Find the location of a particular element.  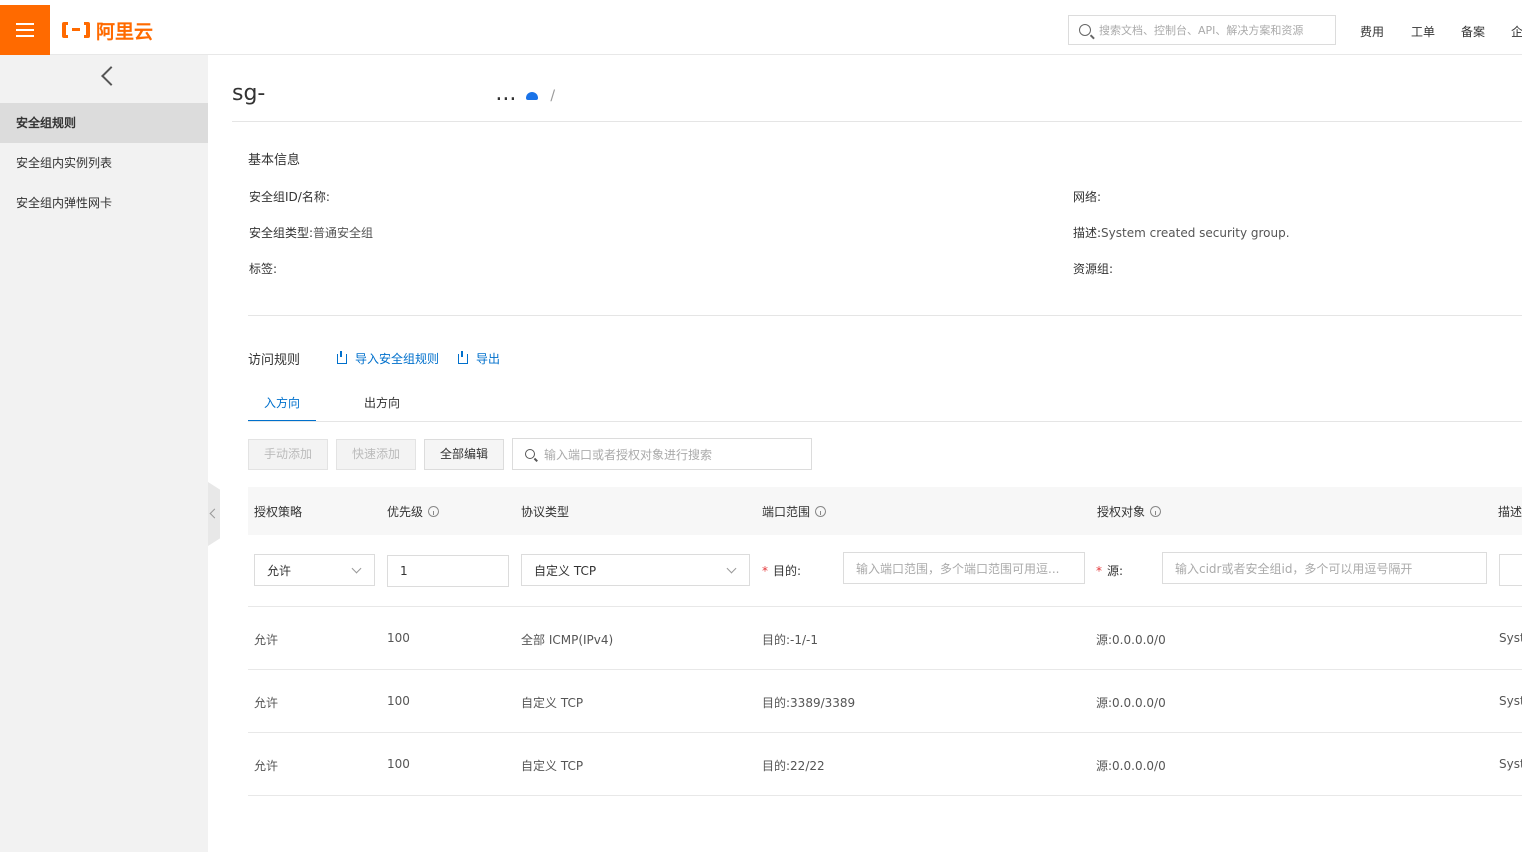

description-value: System created security group. is located at coordinates (1195, 233).